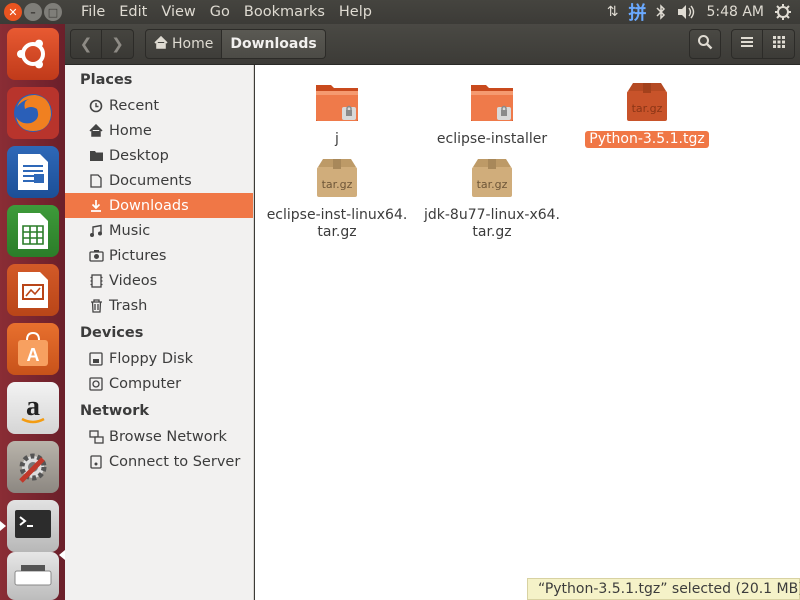 The height and width of the screenshot is (600, 800). I want to click on maximize-window-button: □, so click(53, 12).